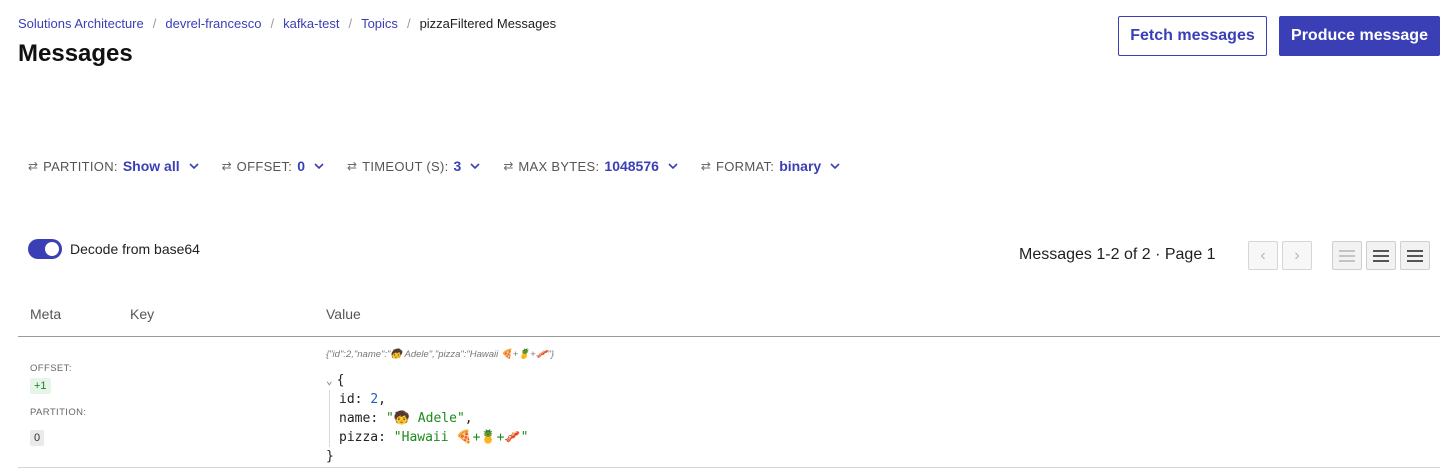  I want to click on json-open-brace: {, so click(340, 380).